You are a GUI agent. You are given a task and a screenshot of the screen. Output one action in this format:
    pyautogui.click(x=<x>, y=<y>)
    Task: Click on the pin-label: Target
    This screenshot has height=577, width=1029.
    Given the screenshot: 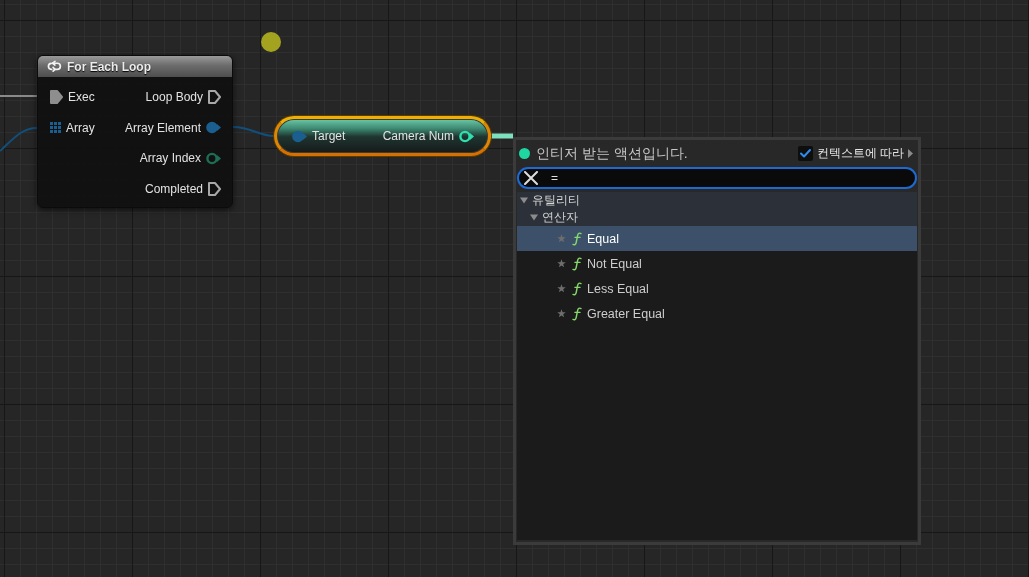 What is the action you would take?
    pyautogui.click(x=329, y=136)
    